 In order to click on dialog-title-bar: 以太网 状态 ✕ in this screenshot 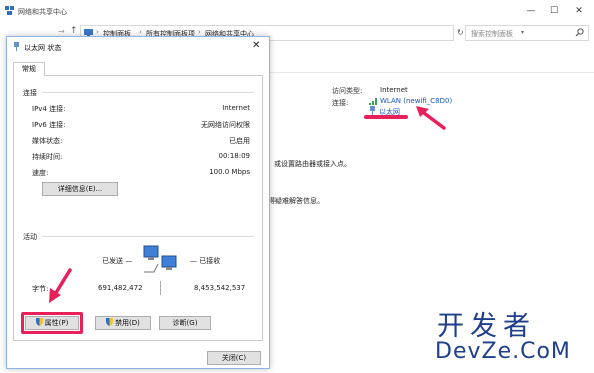, I will do `click(138, 47)`.